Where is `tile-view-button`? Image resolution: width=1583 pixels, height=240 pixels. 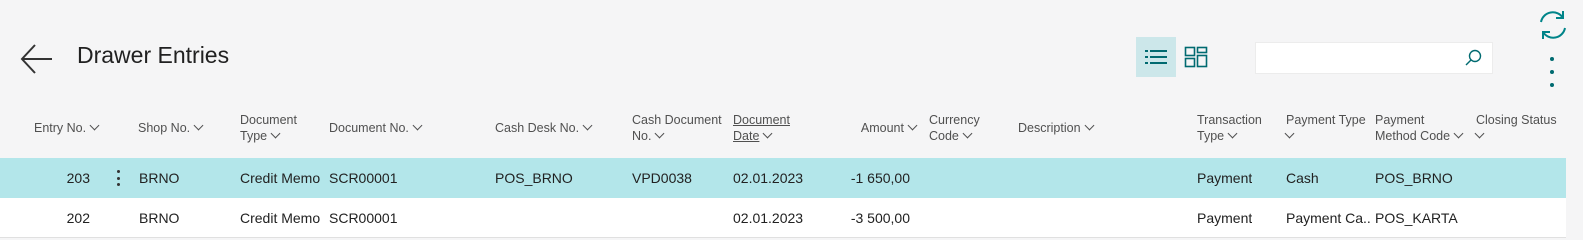
tile-view-button is located at coordinates (1196, 57).